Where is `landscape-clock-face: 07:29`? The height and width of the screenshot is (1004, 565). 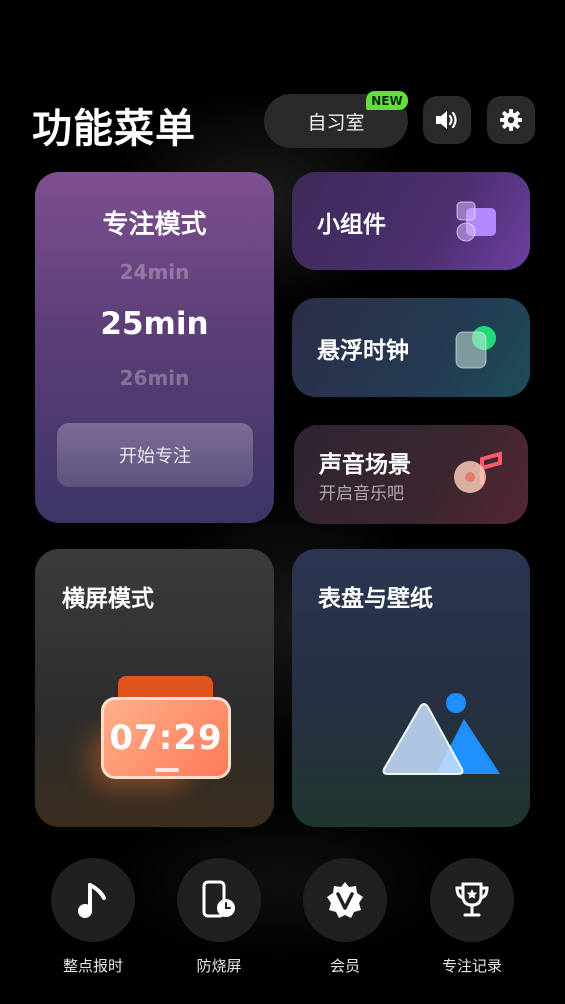 landscape-clock-face: 07:29 is located at coordinates (166, 738).